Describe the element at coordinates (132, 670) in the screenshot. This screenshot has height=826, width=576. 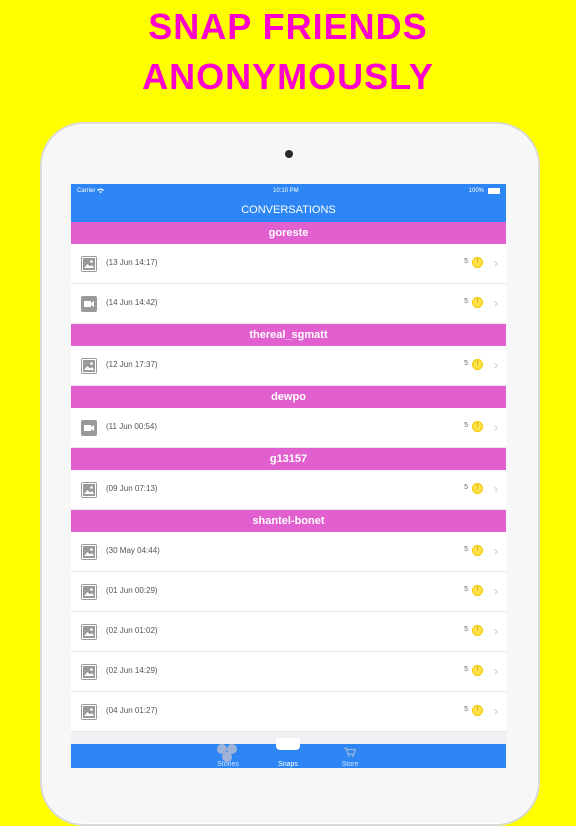
I see `snap-date: (02 Jun 14:29)` at that location.